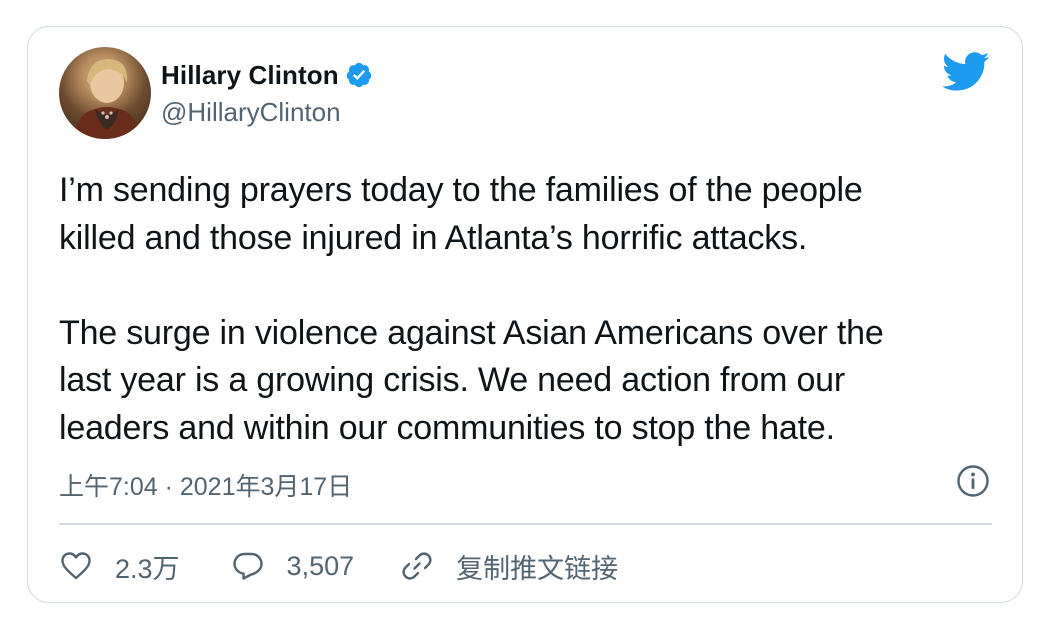 Image resolution: width=1048 pixels, height=622 pixels. What do you see at coordinates (525, 524) in the screenshot?
I see `action-divider` at bounding box center [525, 524].